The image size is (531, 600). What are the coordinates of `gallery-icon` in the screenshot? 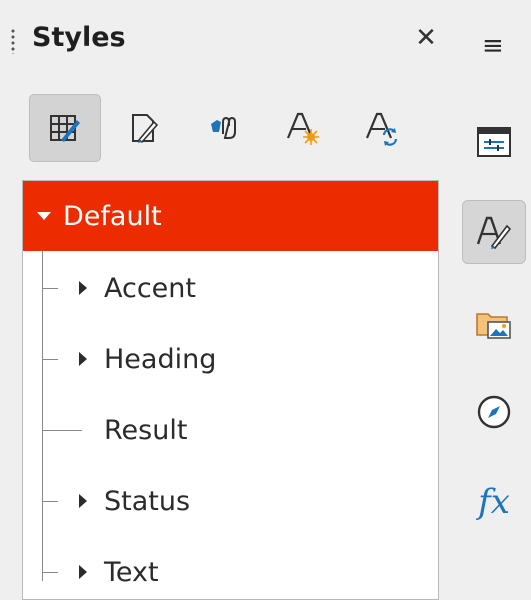 It's located at (493, 326).